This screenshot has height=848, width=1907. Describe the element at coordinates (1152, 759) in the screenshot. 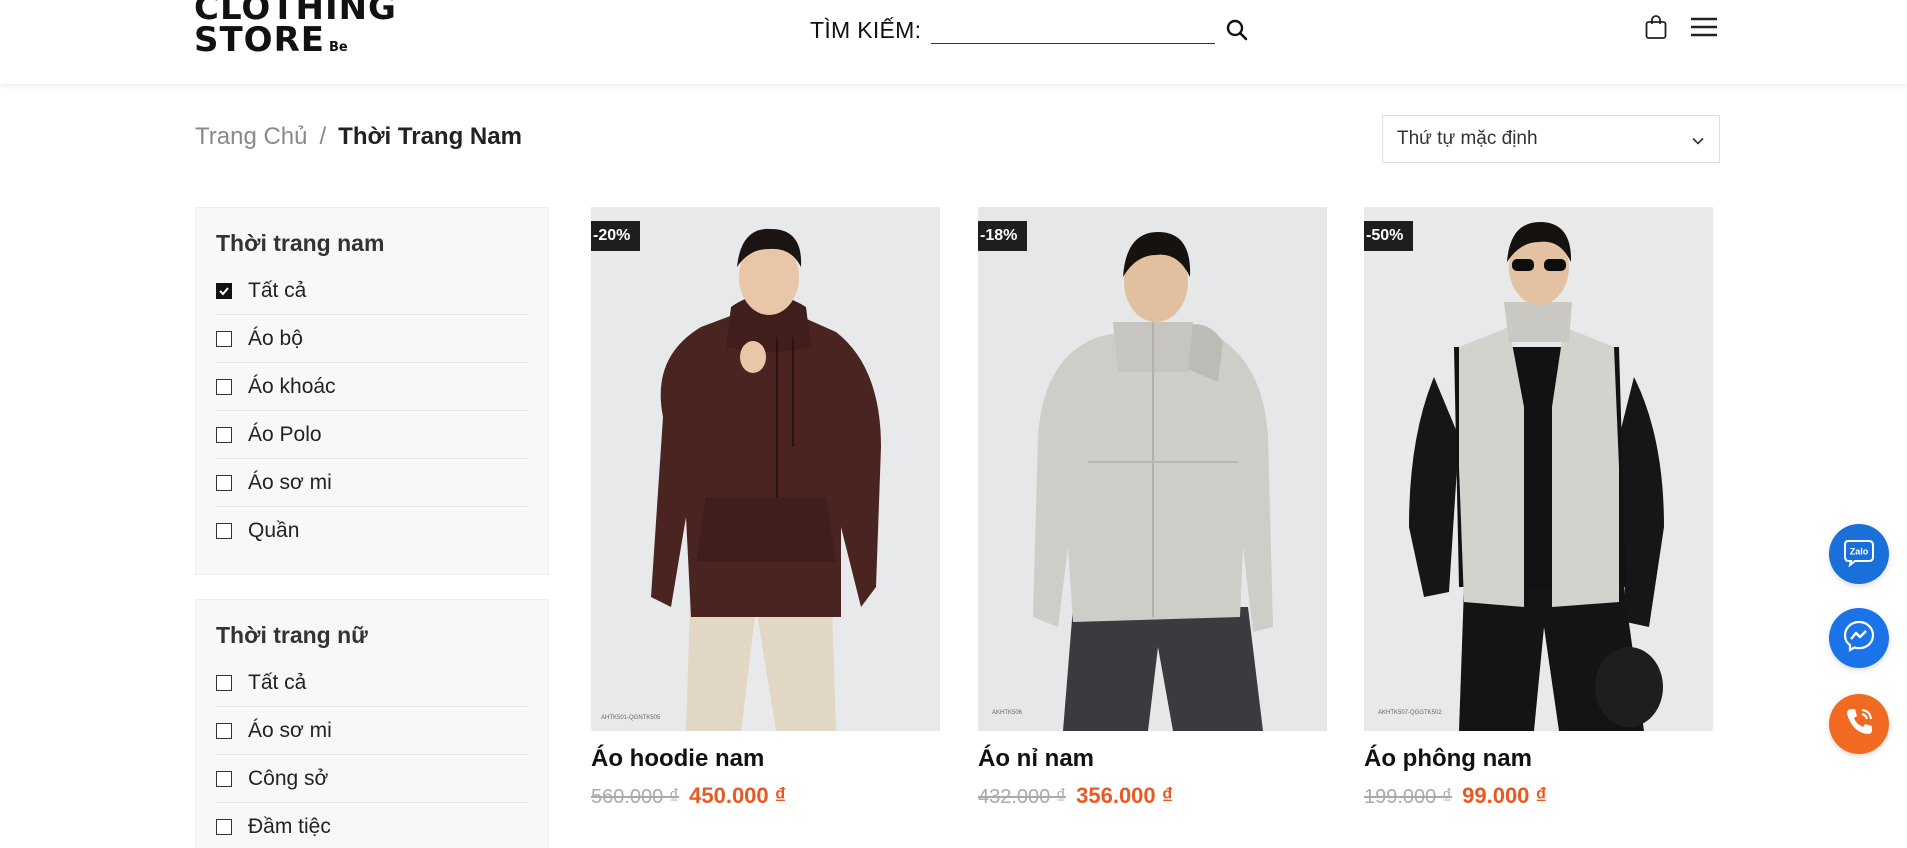

I see `product-name: Áo nỉ nam` at that location.